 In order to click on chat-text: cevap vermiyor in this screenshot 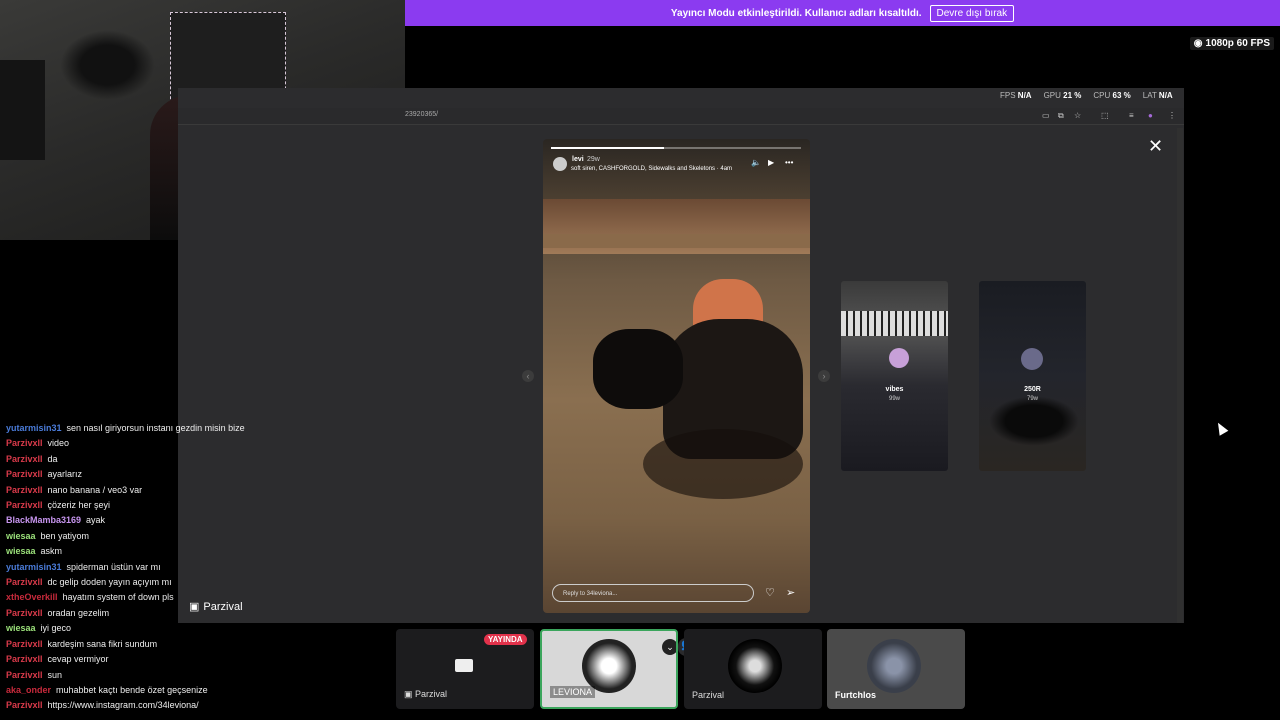, I will do `click(78, 659)`.